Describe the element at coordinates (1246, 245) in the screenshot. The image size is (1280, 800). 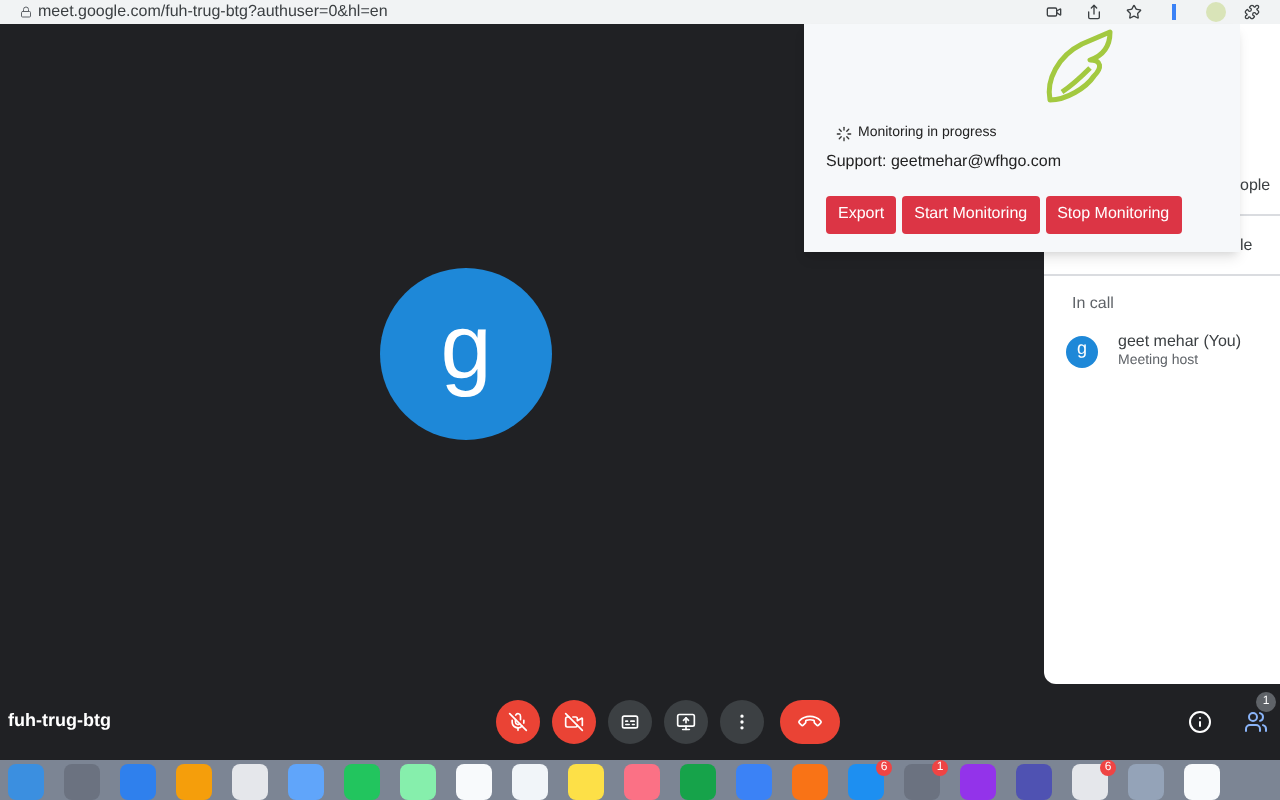
I see `panel-text: le` at that location.